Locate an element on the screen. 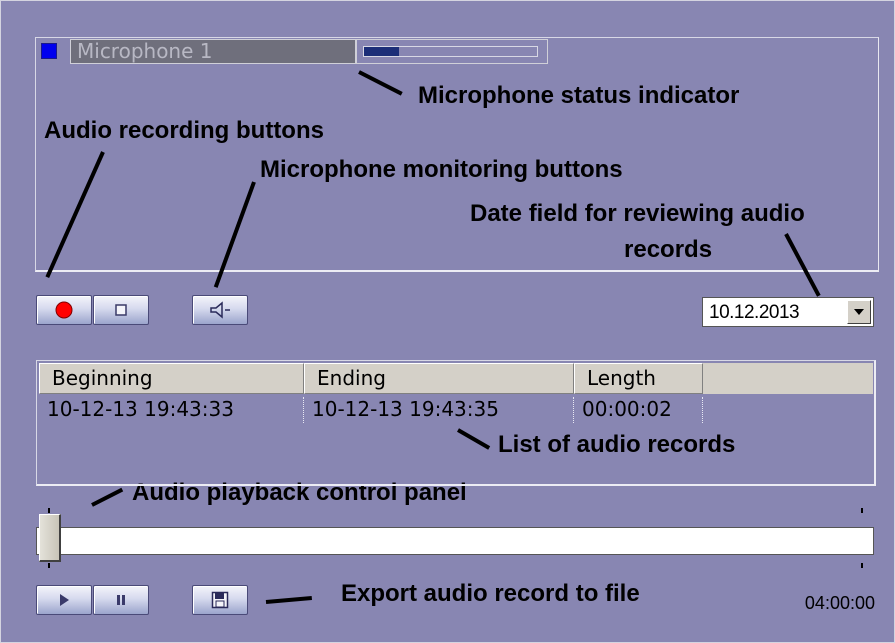 Image resolution: width=895 pixels, height=643 pixels. stop-button is located at coordinates (121, 310).